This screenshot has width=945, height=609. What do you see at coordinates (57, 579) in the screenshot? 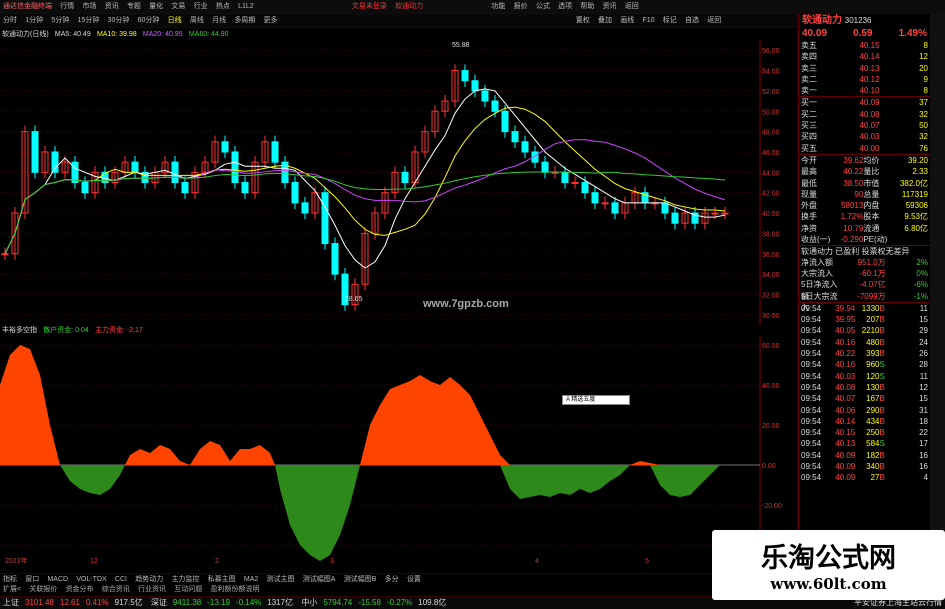
I see `indicator-tab: MACD` at bounding box center [57, 579].